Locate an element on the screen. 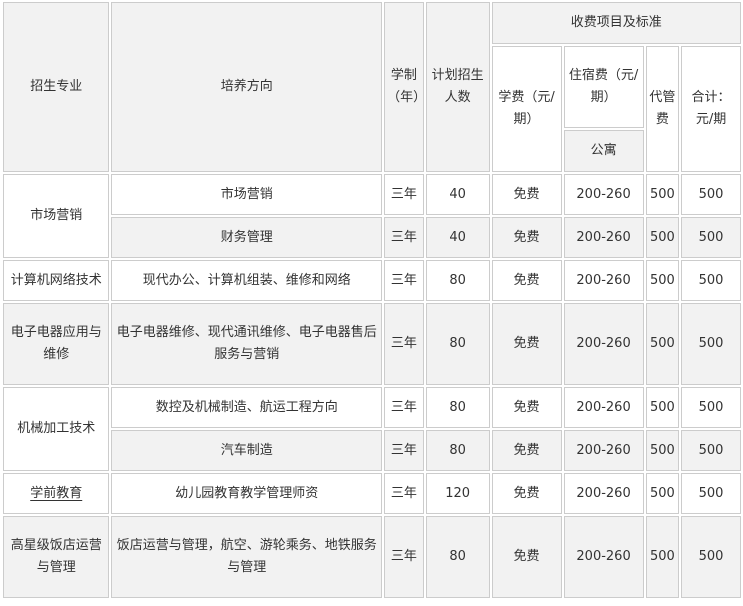 The image size is (743, 606). direction-cell: 财务管理 is located at coordinates (247, 237).